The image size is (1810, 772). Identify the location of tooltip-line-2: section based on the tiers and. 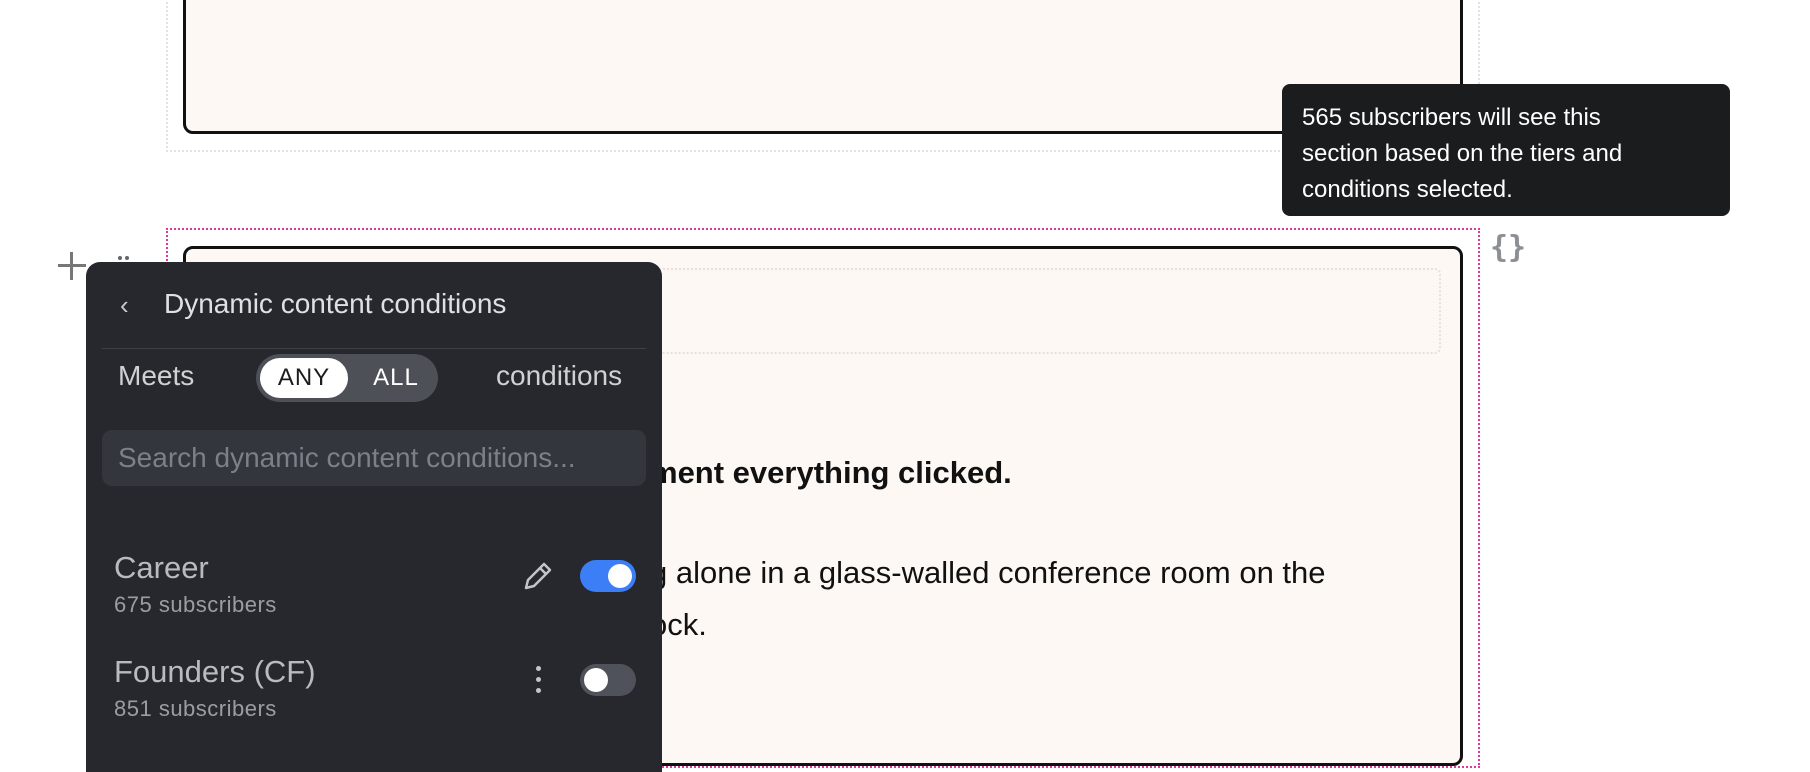
(1462, 153).